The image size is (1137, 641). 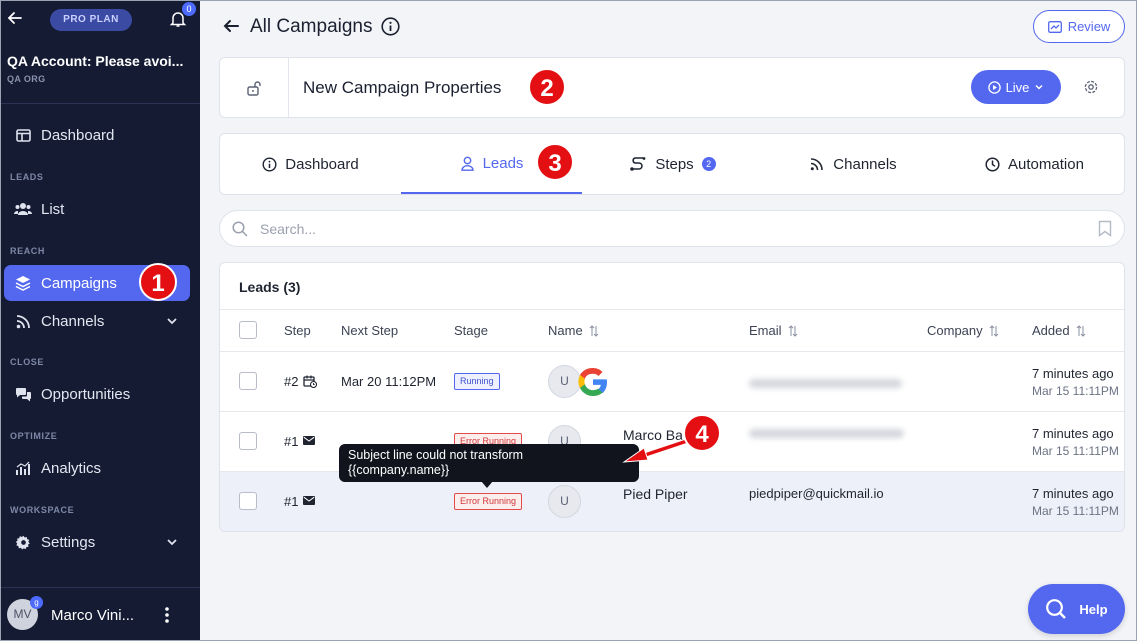 I want to click on sidebar-item-label: List, so click(x=53, y=209).